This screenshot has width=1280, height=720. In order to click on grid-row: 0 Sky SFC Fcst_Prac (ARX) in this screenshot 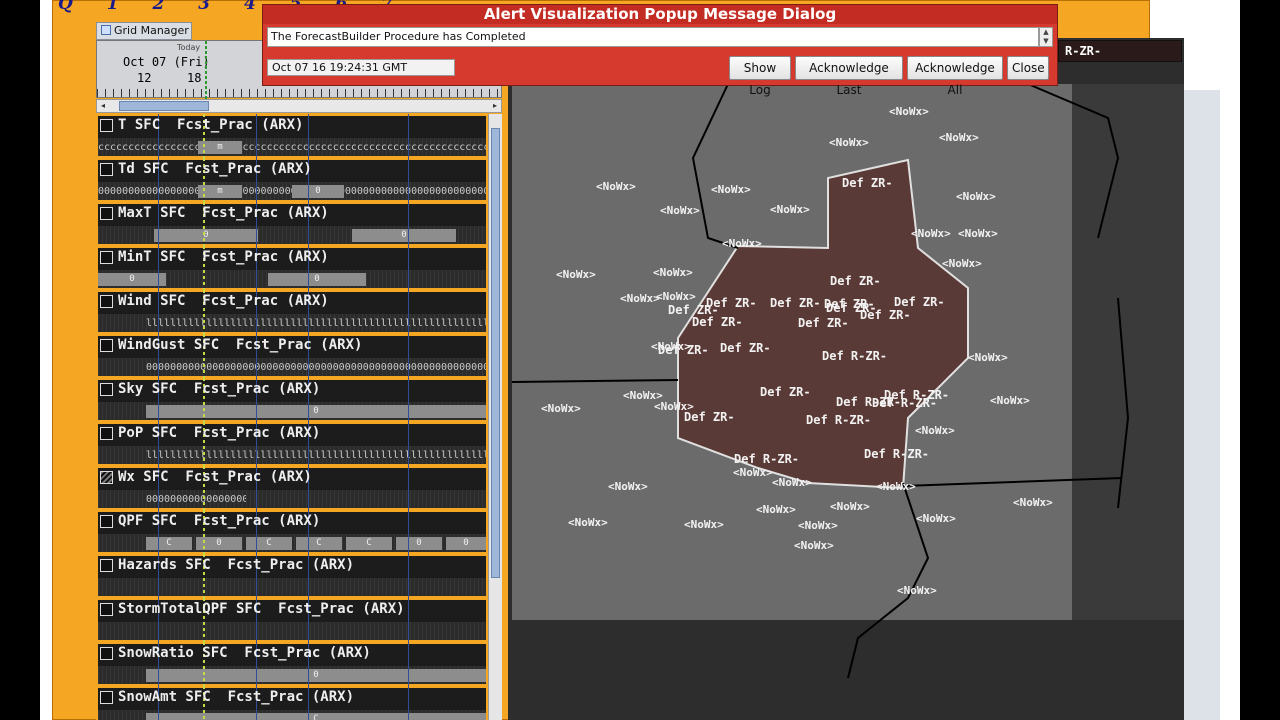, I will do `click(292, 400)`.